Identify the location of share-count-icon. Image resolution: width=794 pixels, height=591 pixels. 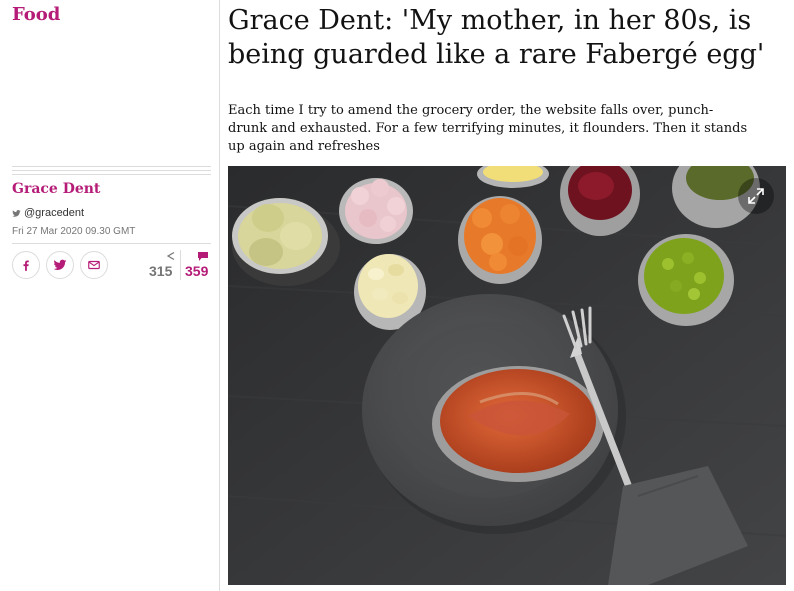
(170, 256).